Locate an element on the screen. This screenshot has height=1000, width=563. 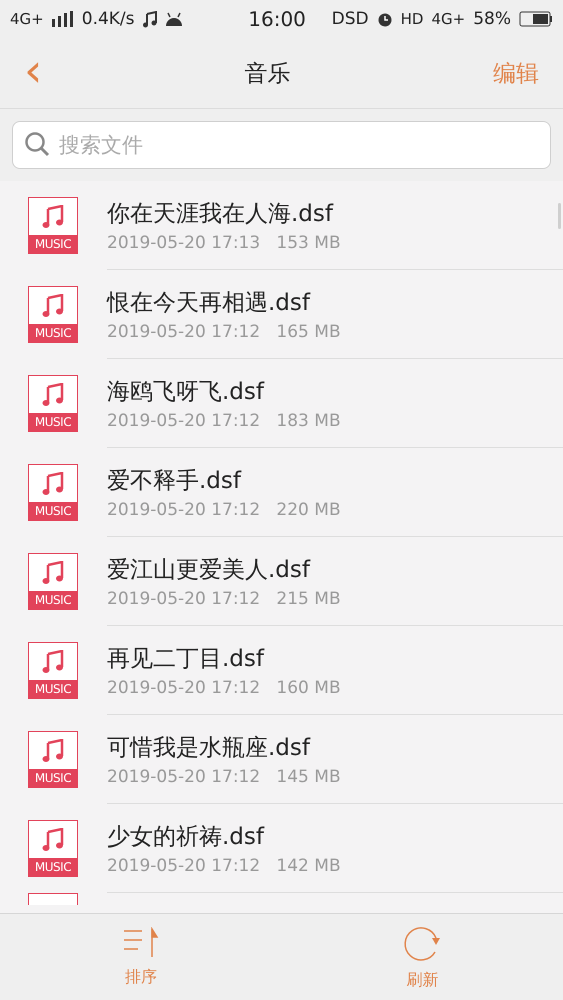
dsd-indicator: DSD is located at coordinates (350, 19).